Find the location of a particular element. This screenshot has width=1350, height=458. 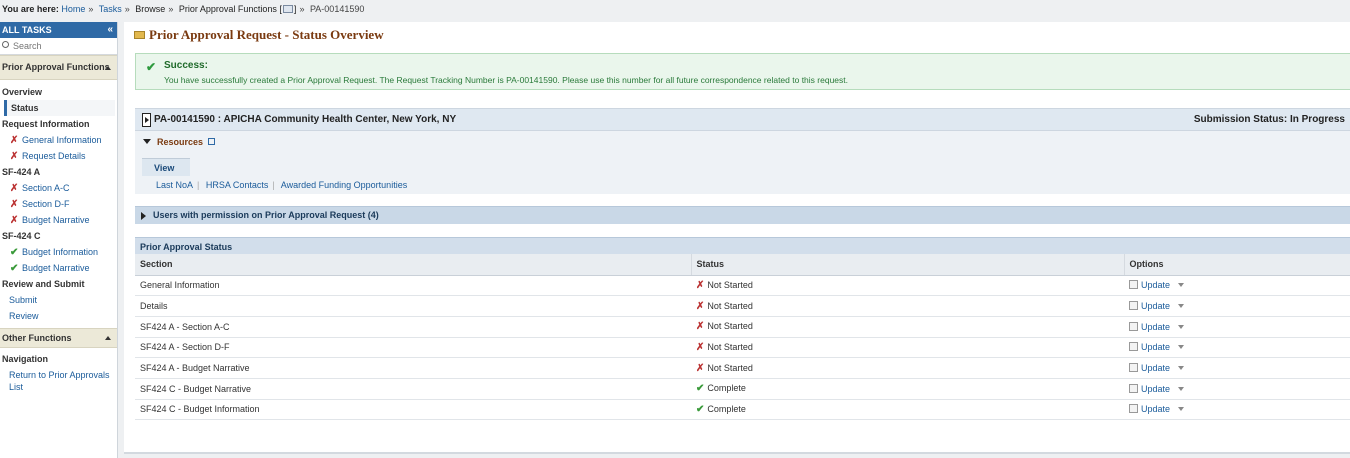

table-row: SF424 A - Section D-F ✗ Not Started Update is located at coordinates (742, 348).